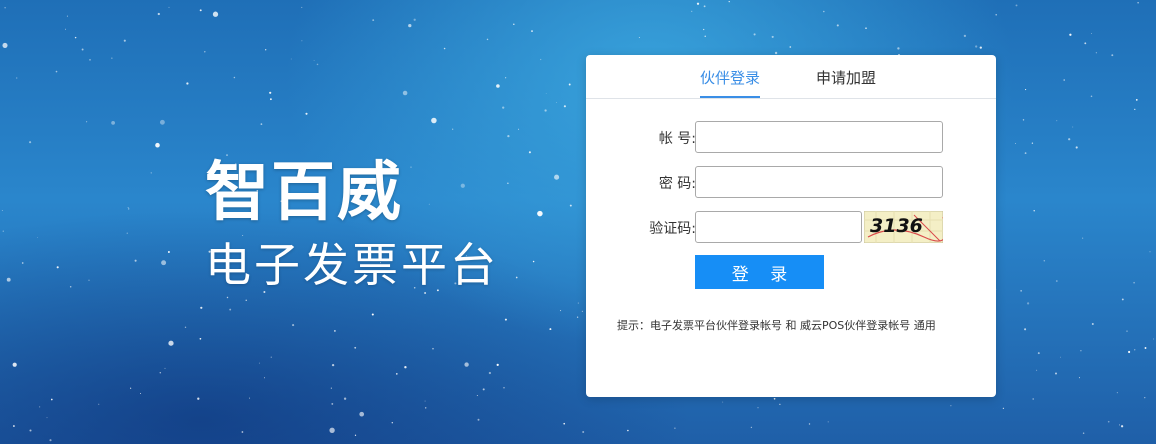 The width and height of the screenshot is (1156, 444). What do you see at coordinates (791, 77) in the screenshot?
I see `login-tabs: 伙伴登录 申请加盟` at bounding box center [791, 77].